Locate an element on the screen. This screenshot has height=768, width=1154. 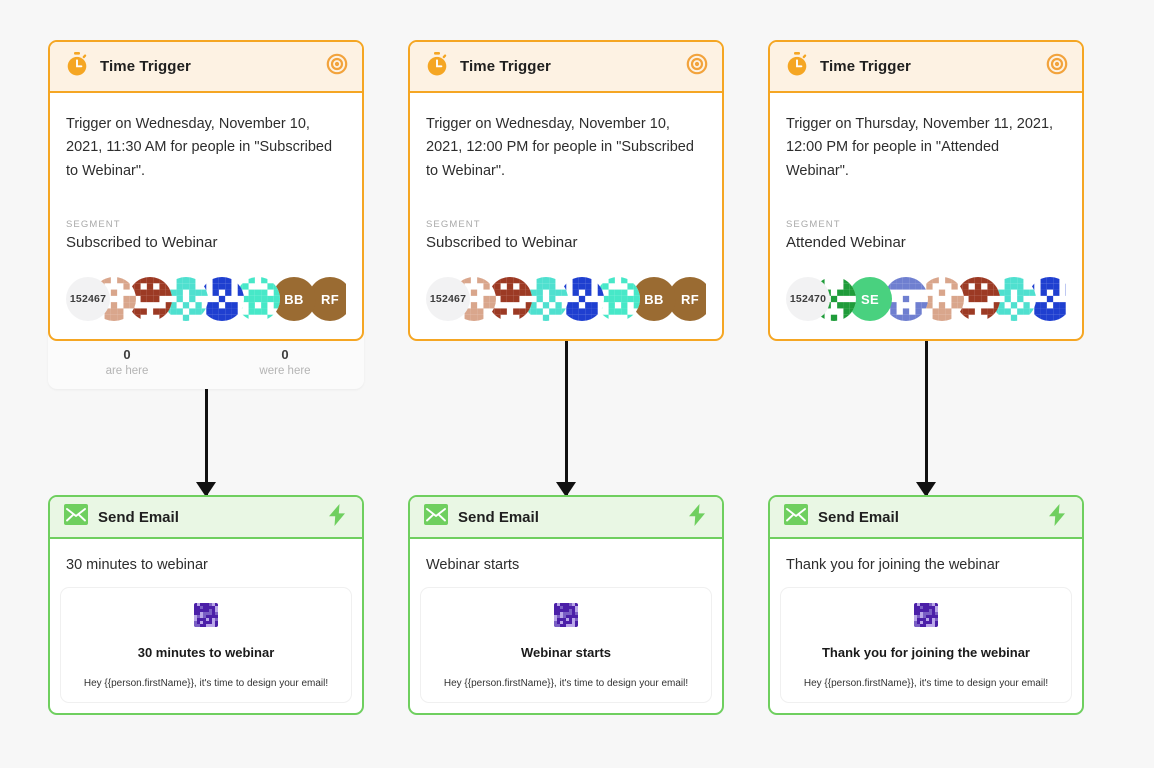
stat-label: were here is located at coordinates (285, 371).